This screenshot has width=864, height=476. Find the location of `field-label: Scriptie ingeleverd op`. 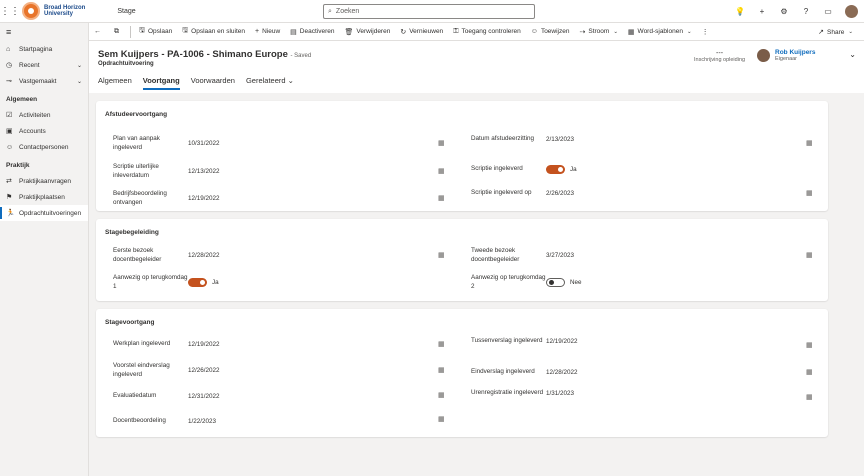

field-label: Scriptie ingeleverd op is located at coordinates (501, 192).